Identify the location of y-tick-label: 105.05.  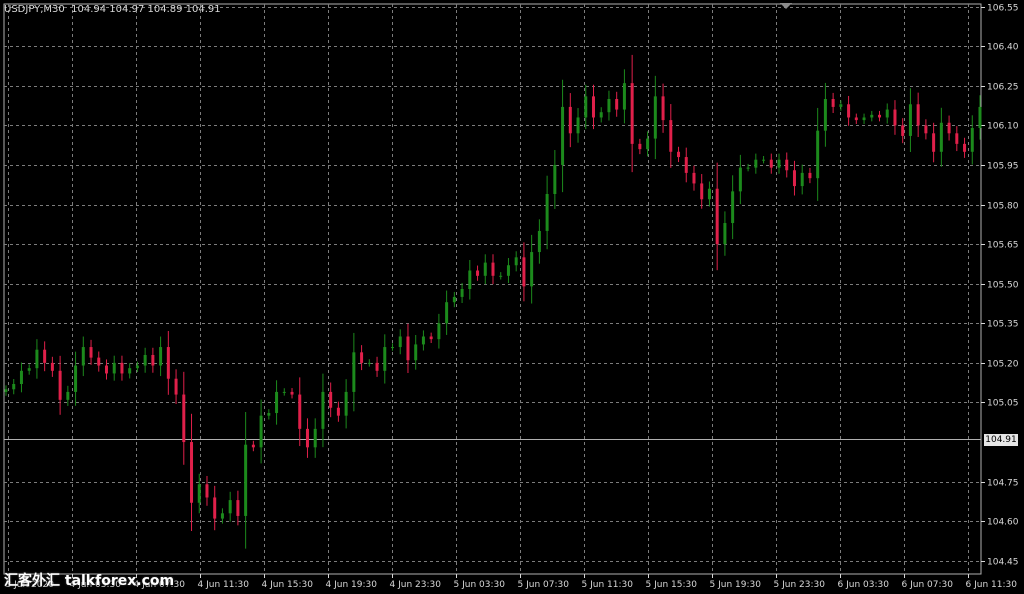
(1003, 404).